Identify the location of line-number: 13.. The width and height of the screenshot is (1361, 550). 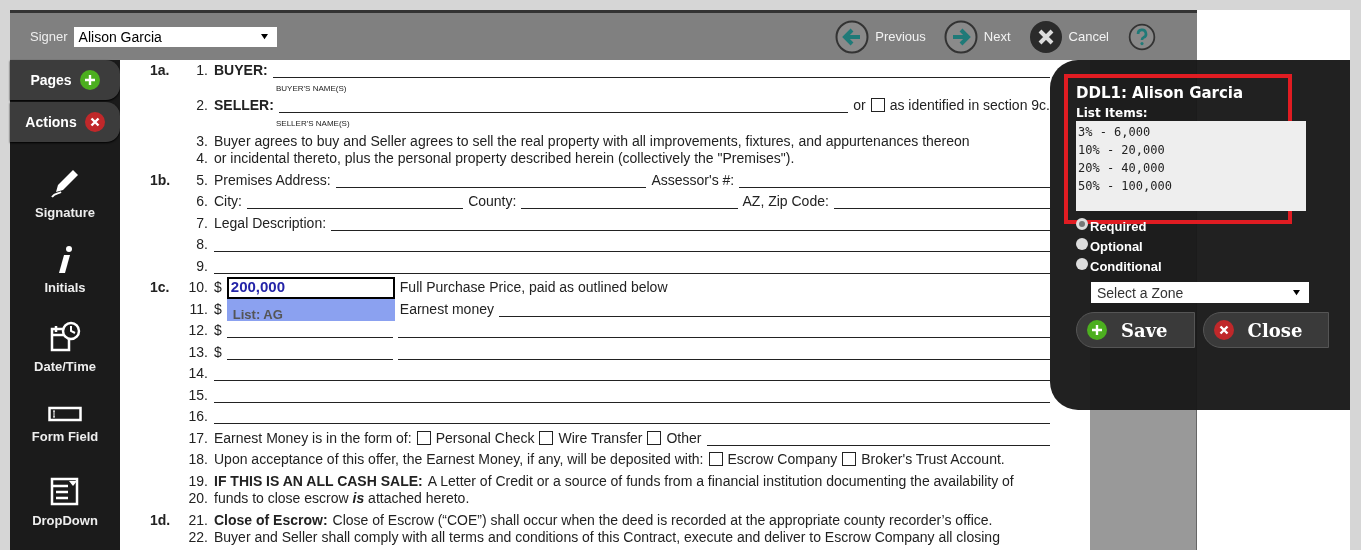
(197, 351).